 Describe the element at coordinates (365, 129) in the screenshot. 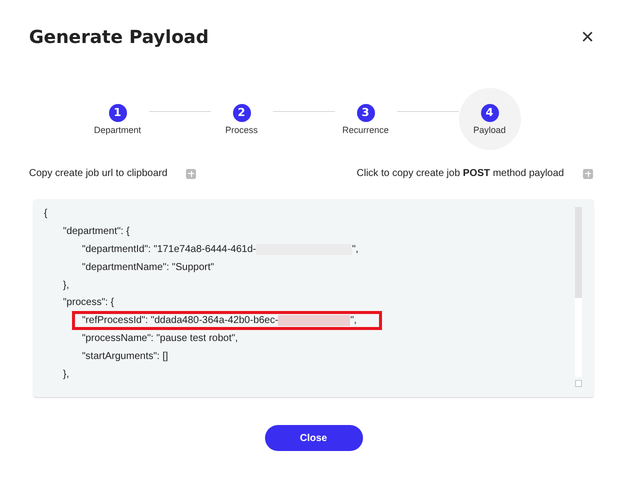

I see `step-label: Recurrence` at that location.